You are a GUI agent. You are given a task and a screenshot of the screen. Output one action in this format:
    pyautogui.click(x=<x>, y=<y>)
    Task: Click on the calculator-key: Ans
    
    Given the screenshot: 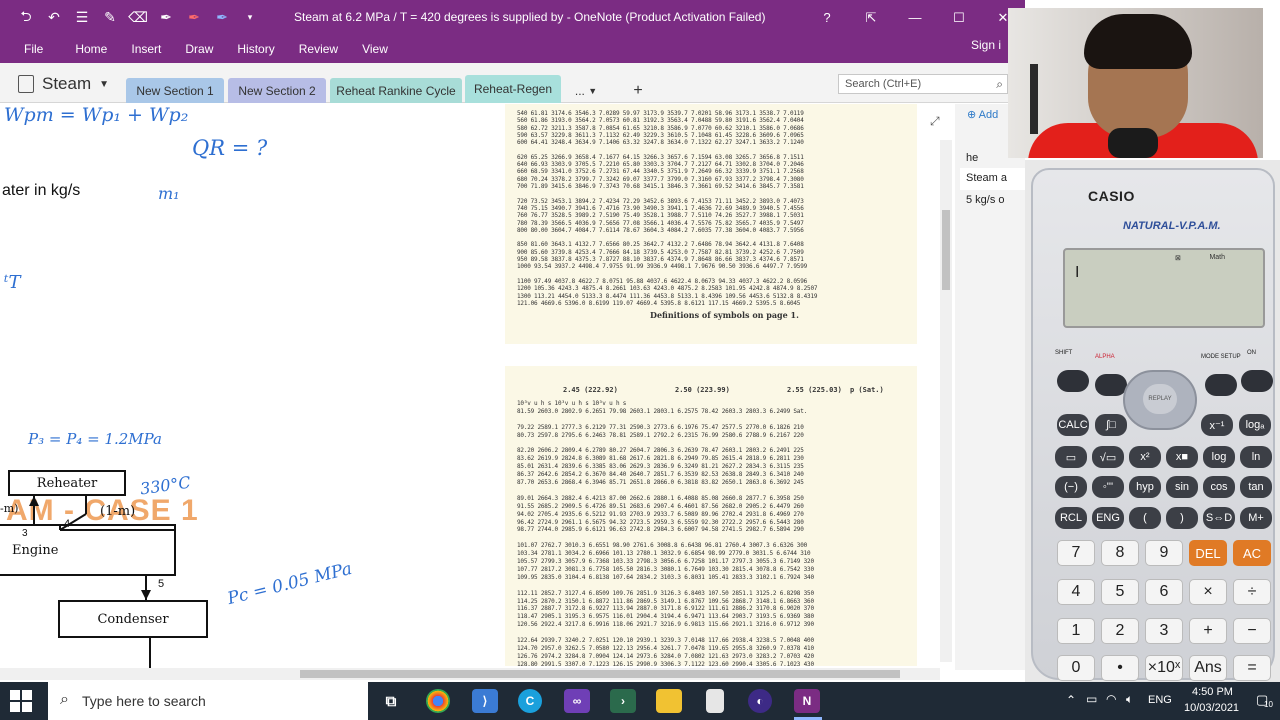 What is the action you would take?
    pyautogui.click(x=1208, y=668)
    